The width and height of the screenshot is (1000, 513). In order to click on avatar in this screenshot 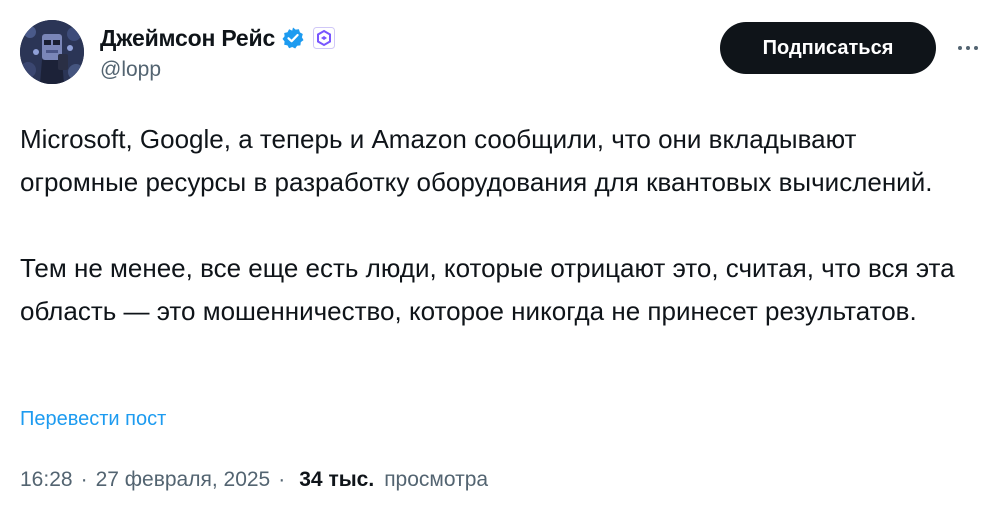, I will do `click(52, 52)`.